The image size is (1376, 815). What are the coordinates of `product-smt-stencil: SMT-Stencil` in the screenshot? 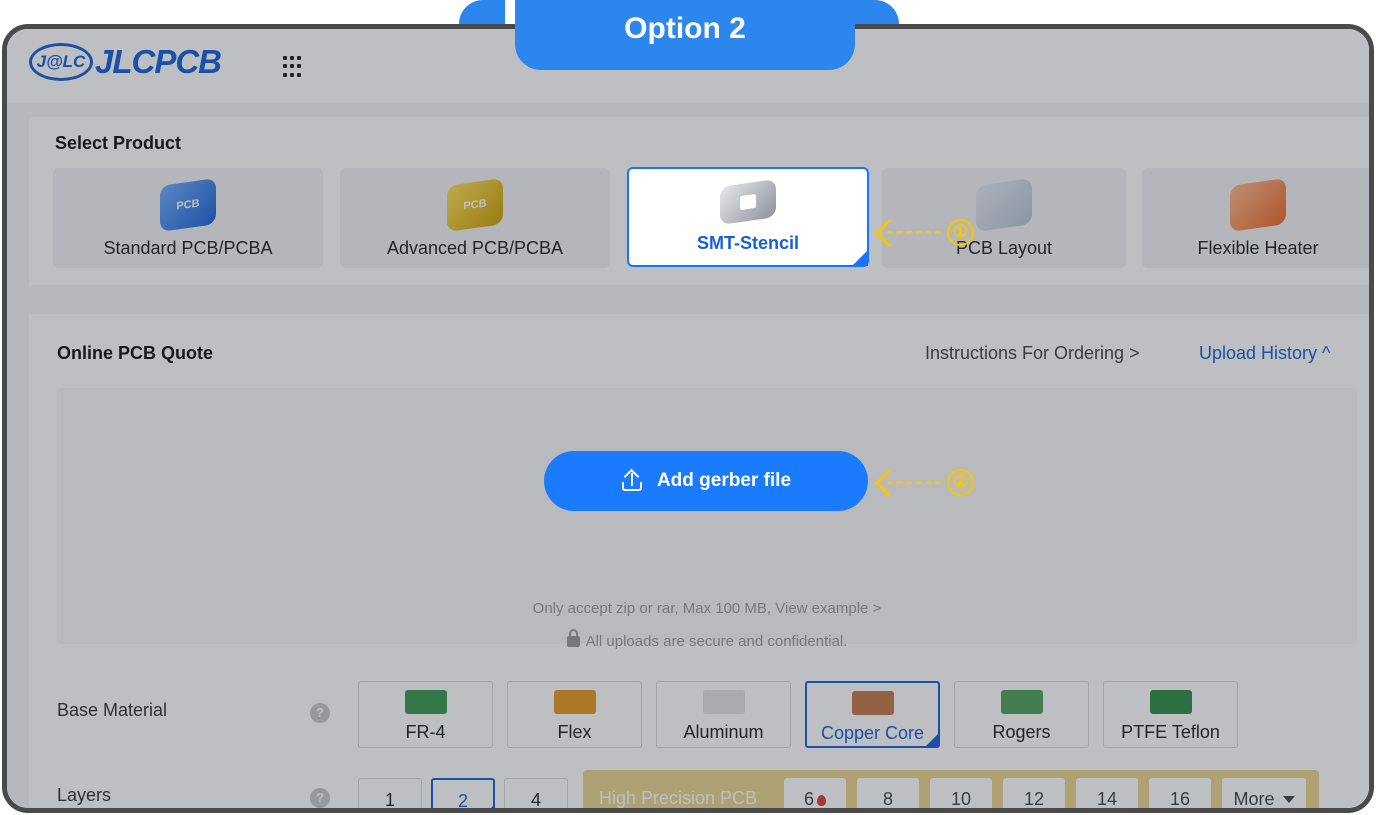 It's located at (748, 217).